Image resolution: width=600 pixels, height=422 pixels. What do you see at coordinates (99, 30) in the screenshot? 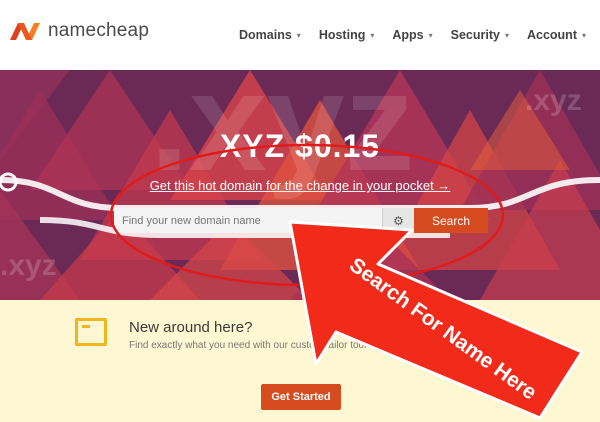
I see `logo-text: namecheap` at bounding box center [99, 30].